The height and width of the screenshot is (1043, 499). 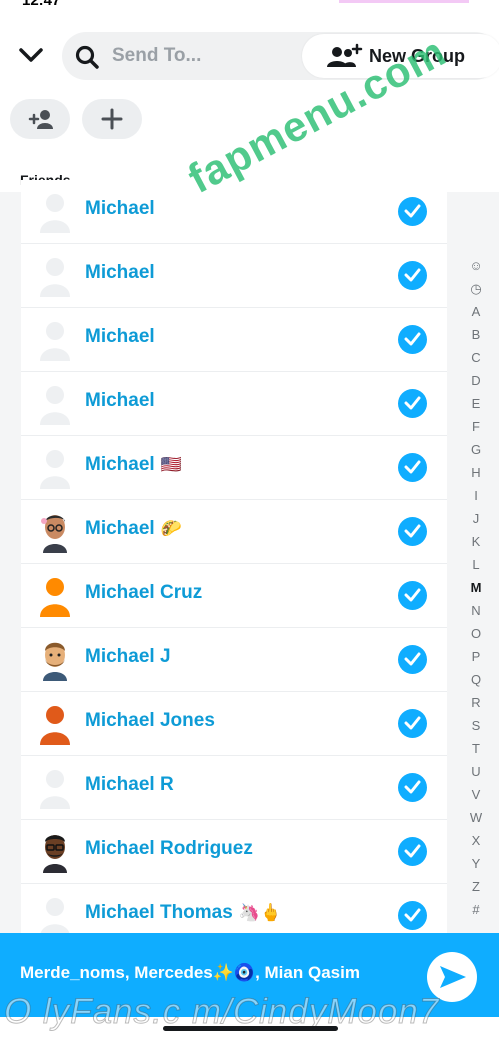 What do you see at coordinates (476, 844) in the screenshot?
I see `index-letter: X` at bounding box center [476, 844].